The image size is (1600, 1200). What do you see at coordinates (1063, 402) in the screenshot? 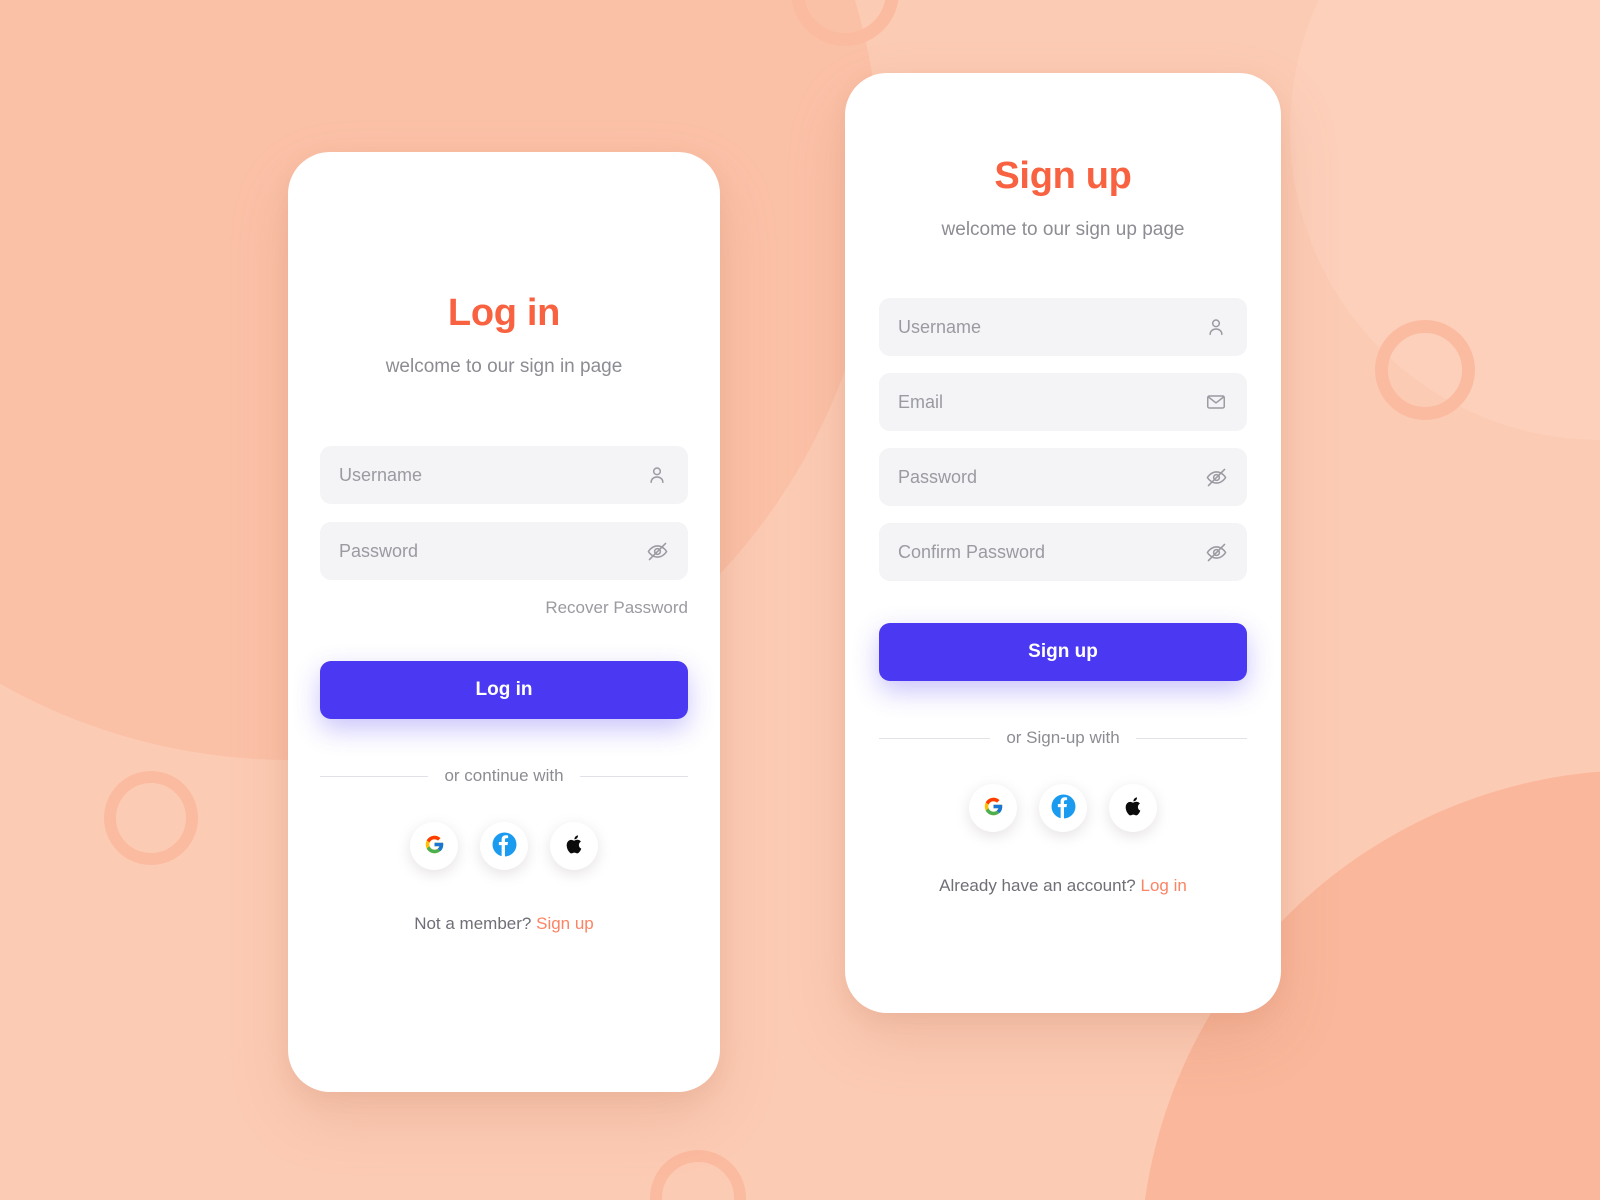
I see `signup-email-field: Email` at bounding box center [1063, 402].